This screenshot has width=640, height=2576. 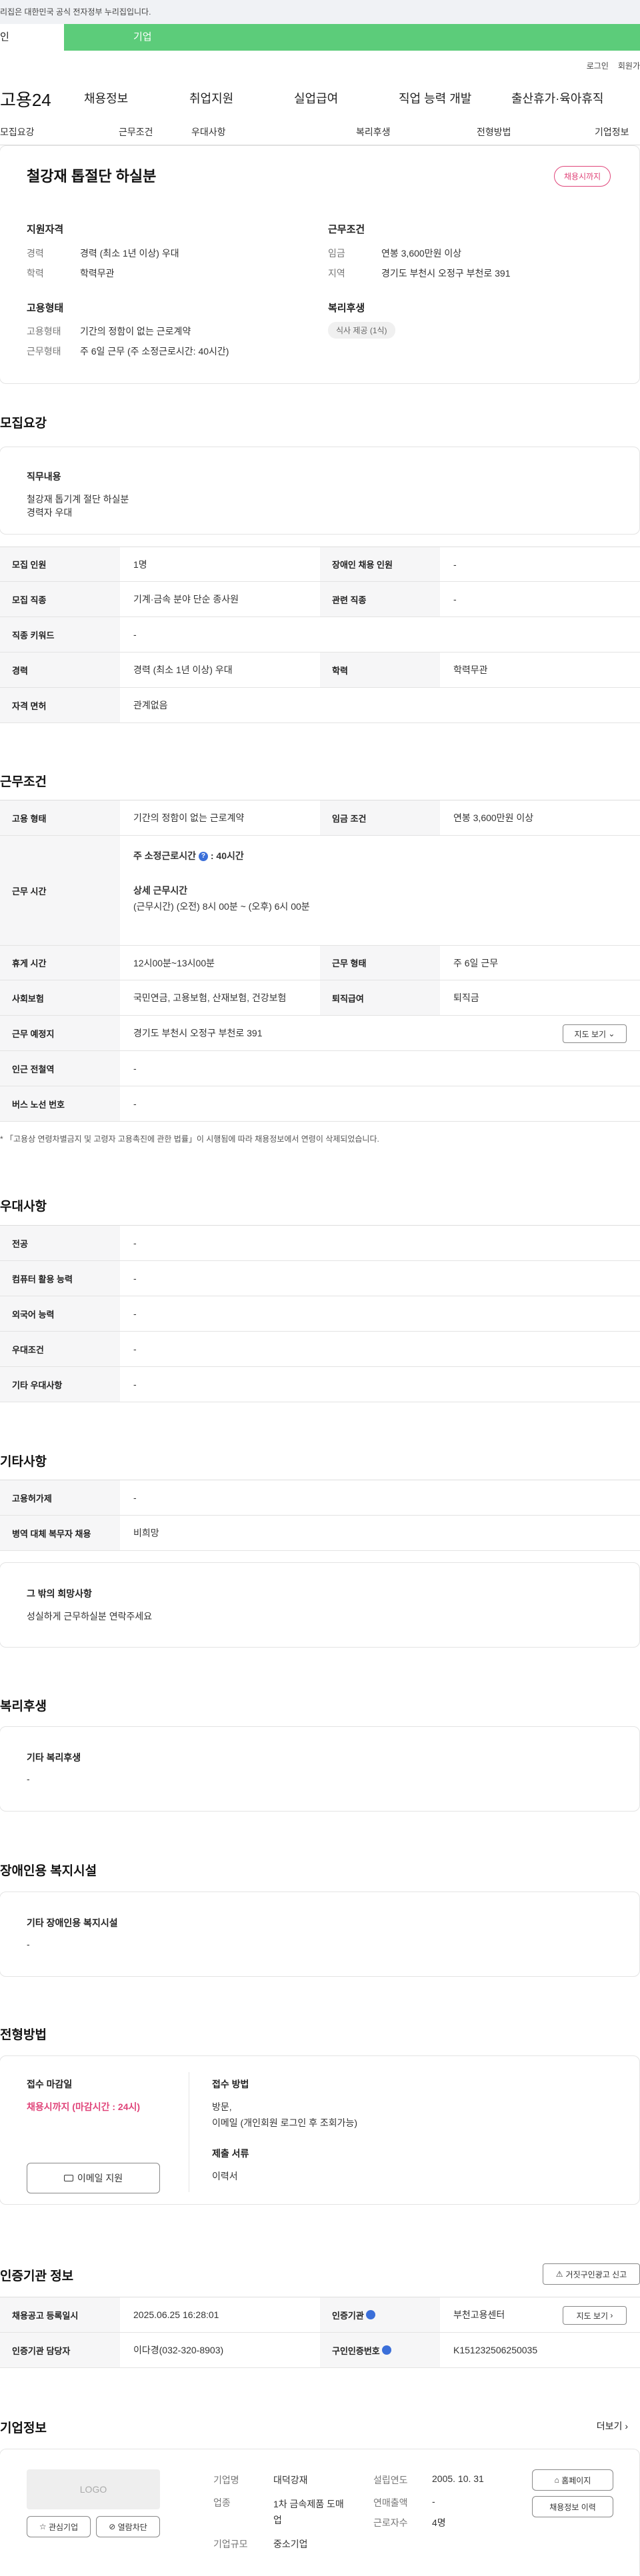 What do you see at coordinates (557, 98) in the screenshot?
I see `gnb-item: 출산휴가·육아휴직` at bounding box center [557, 98].